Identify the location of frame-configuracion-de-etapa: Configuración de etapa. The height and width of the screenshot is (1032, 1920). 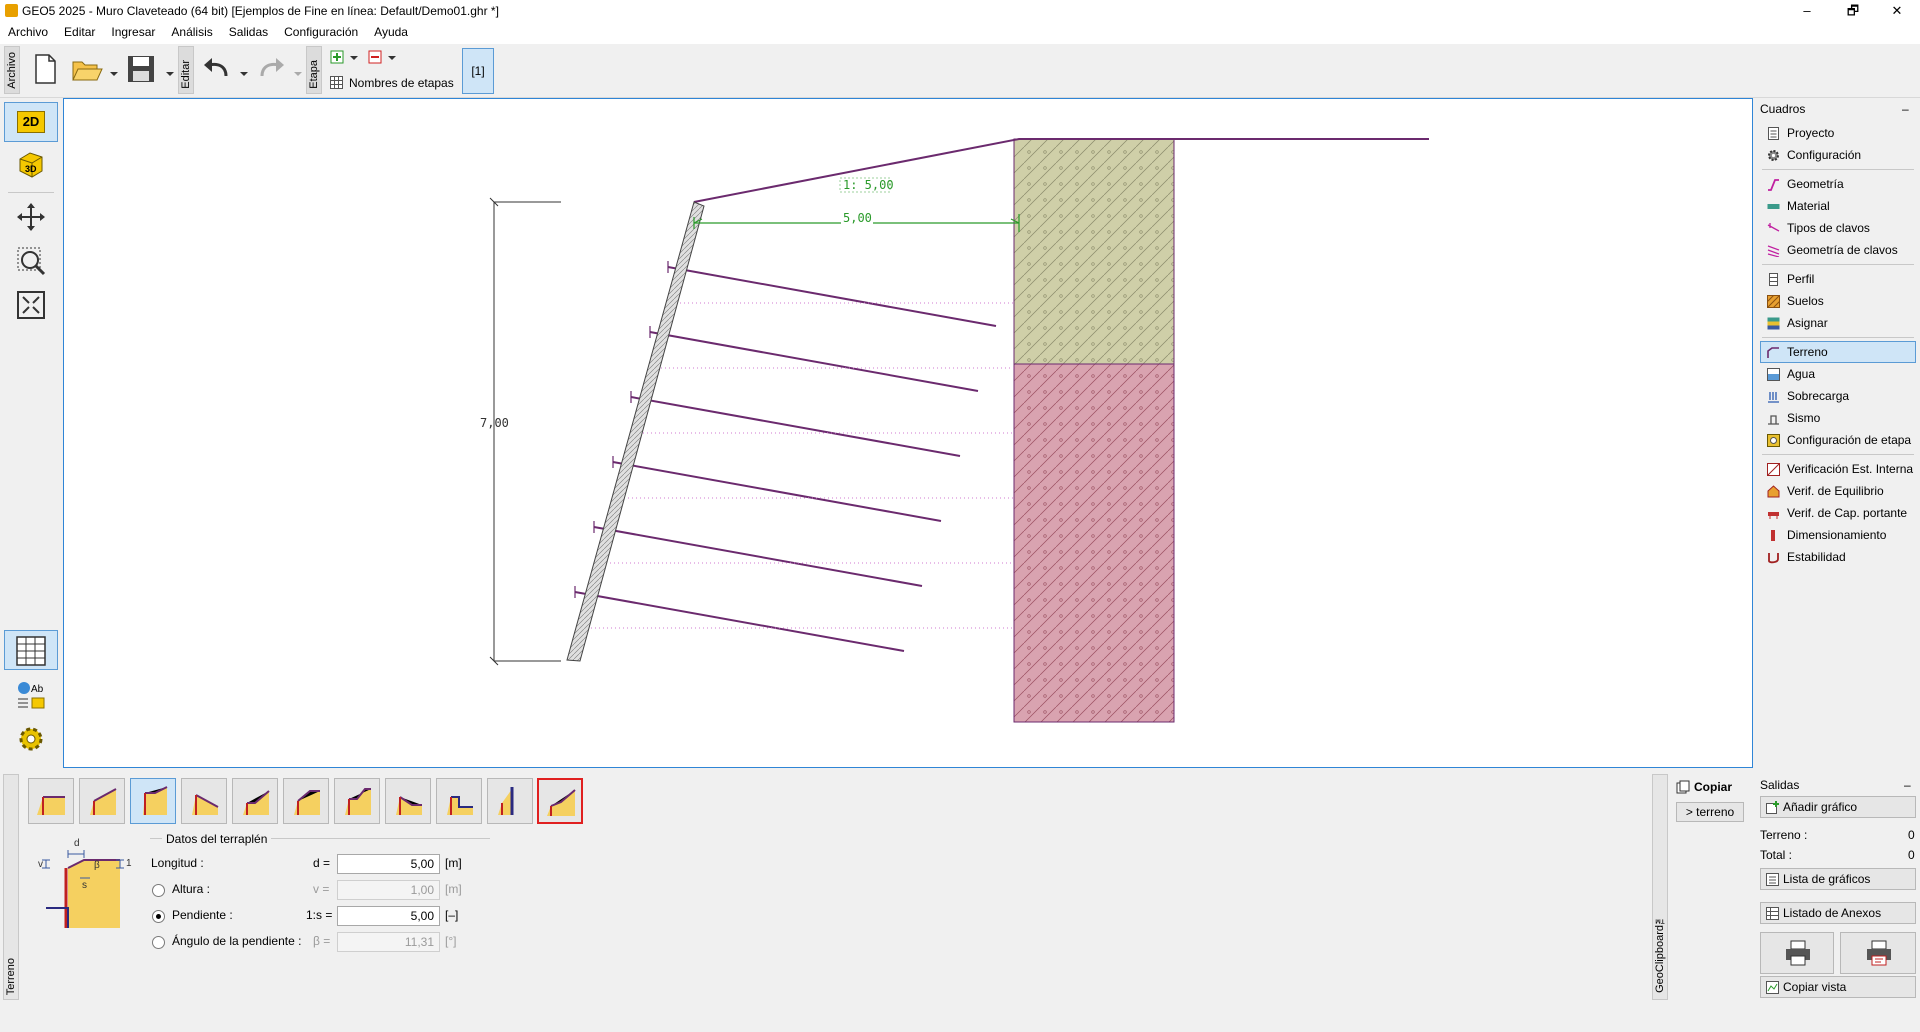
(1838, 440).